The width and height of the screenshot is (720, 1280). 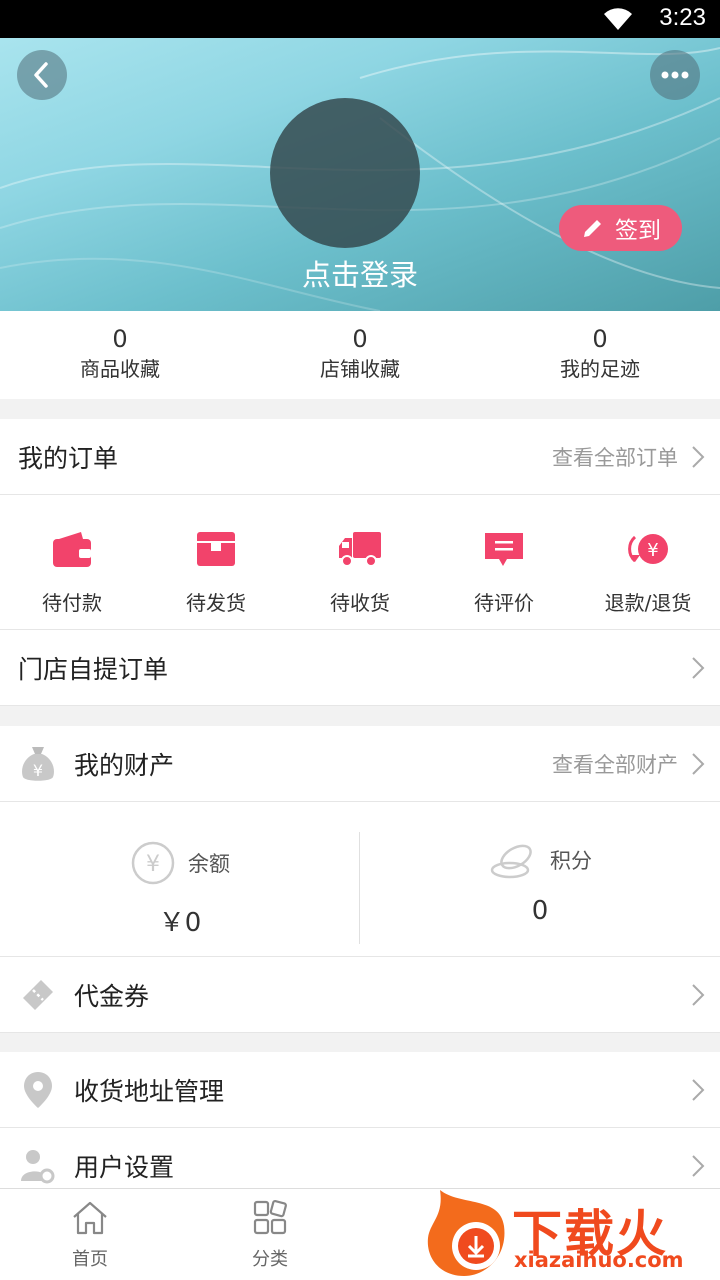 I want to click on stat-shop-favorites: 0 店铺收藏, so click(x=360, y=355).